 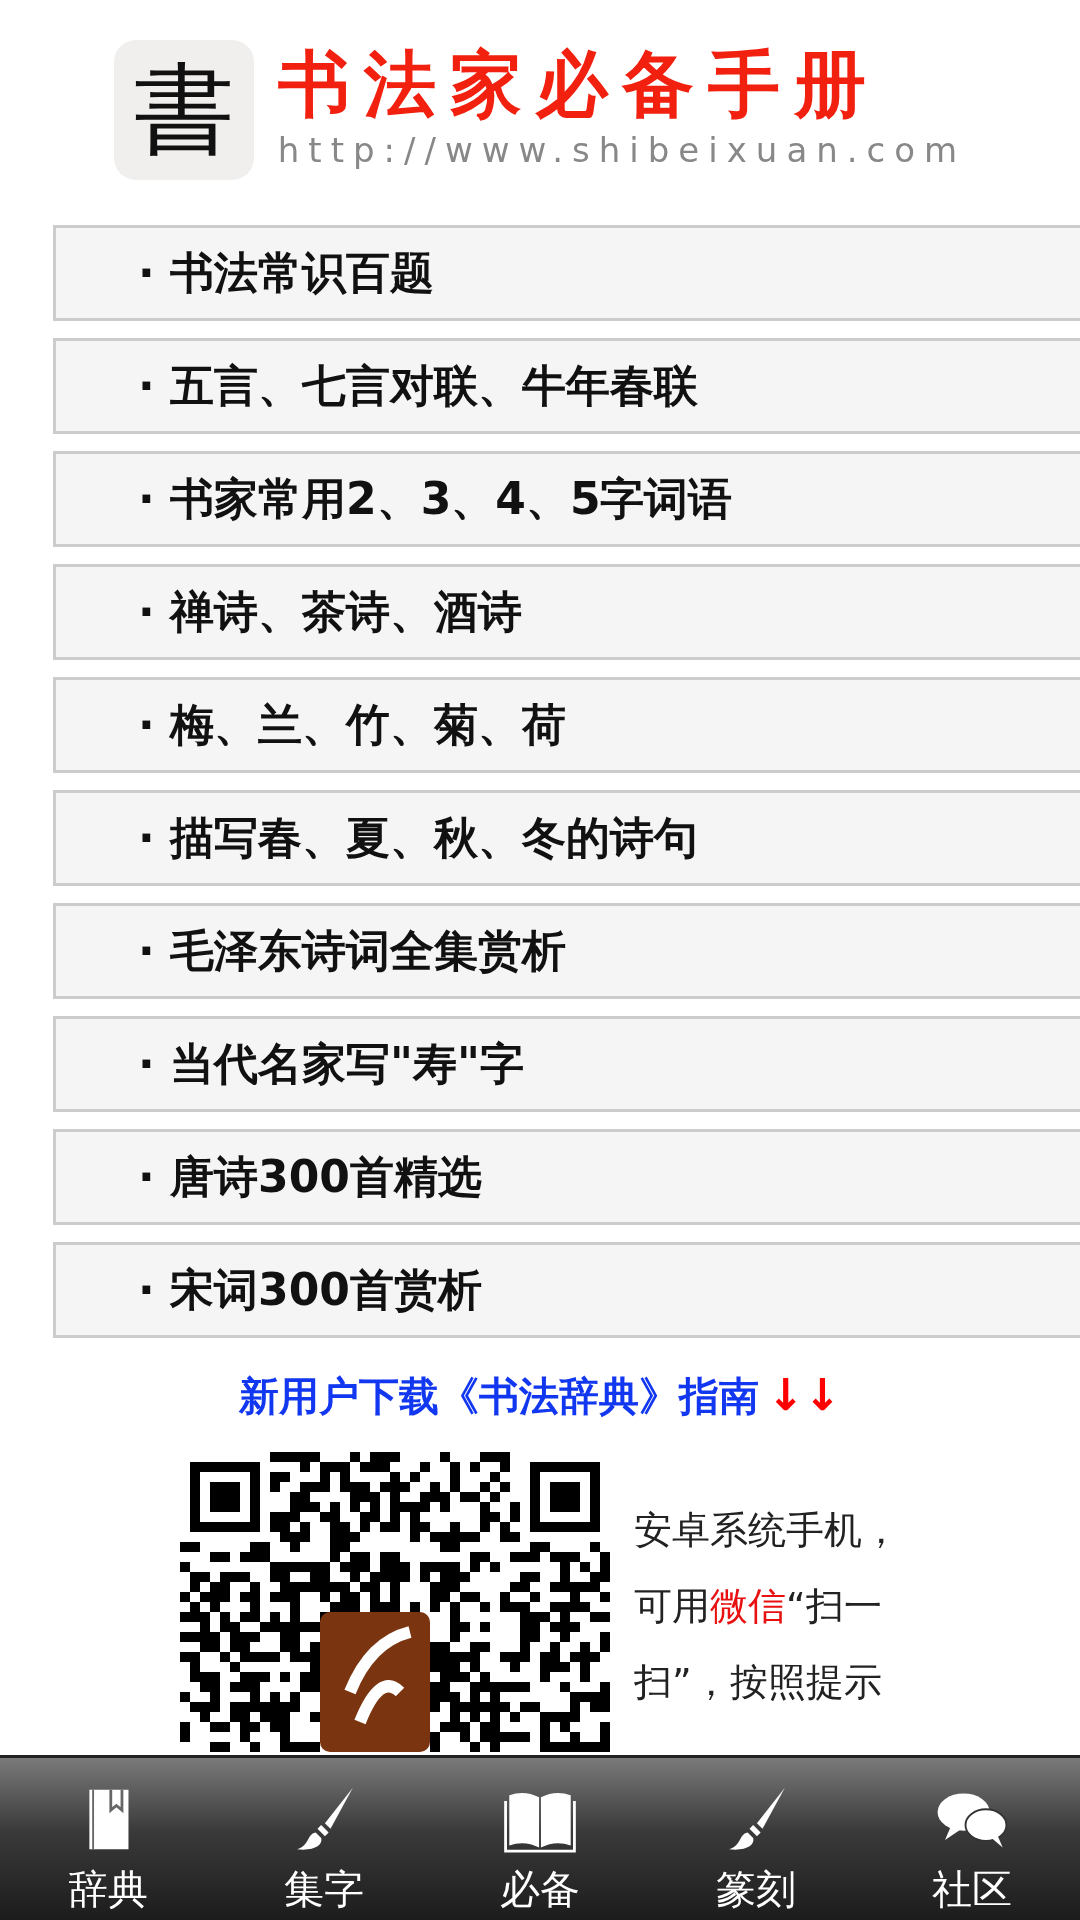 I want to click on menu-item: · 书家常用2、3、4、5字词语, so click(x=566, y=499).